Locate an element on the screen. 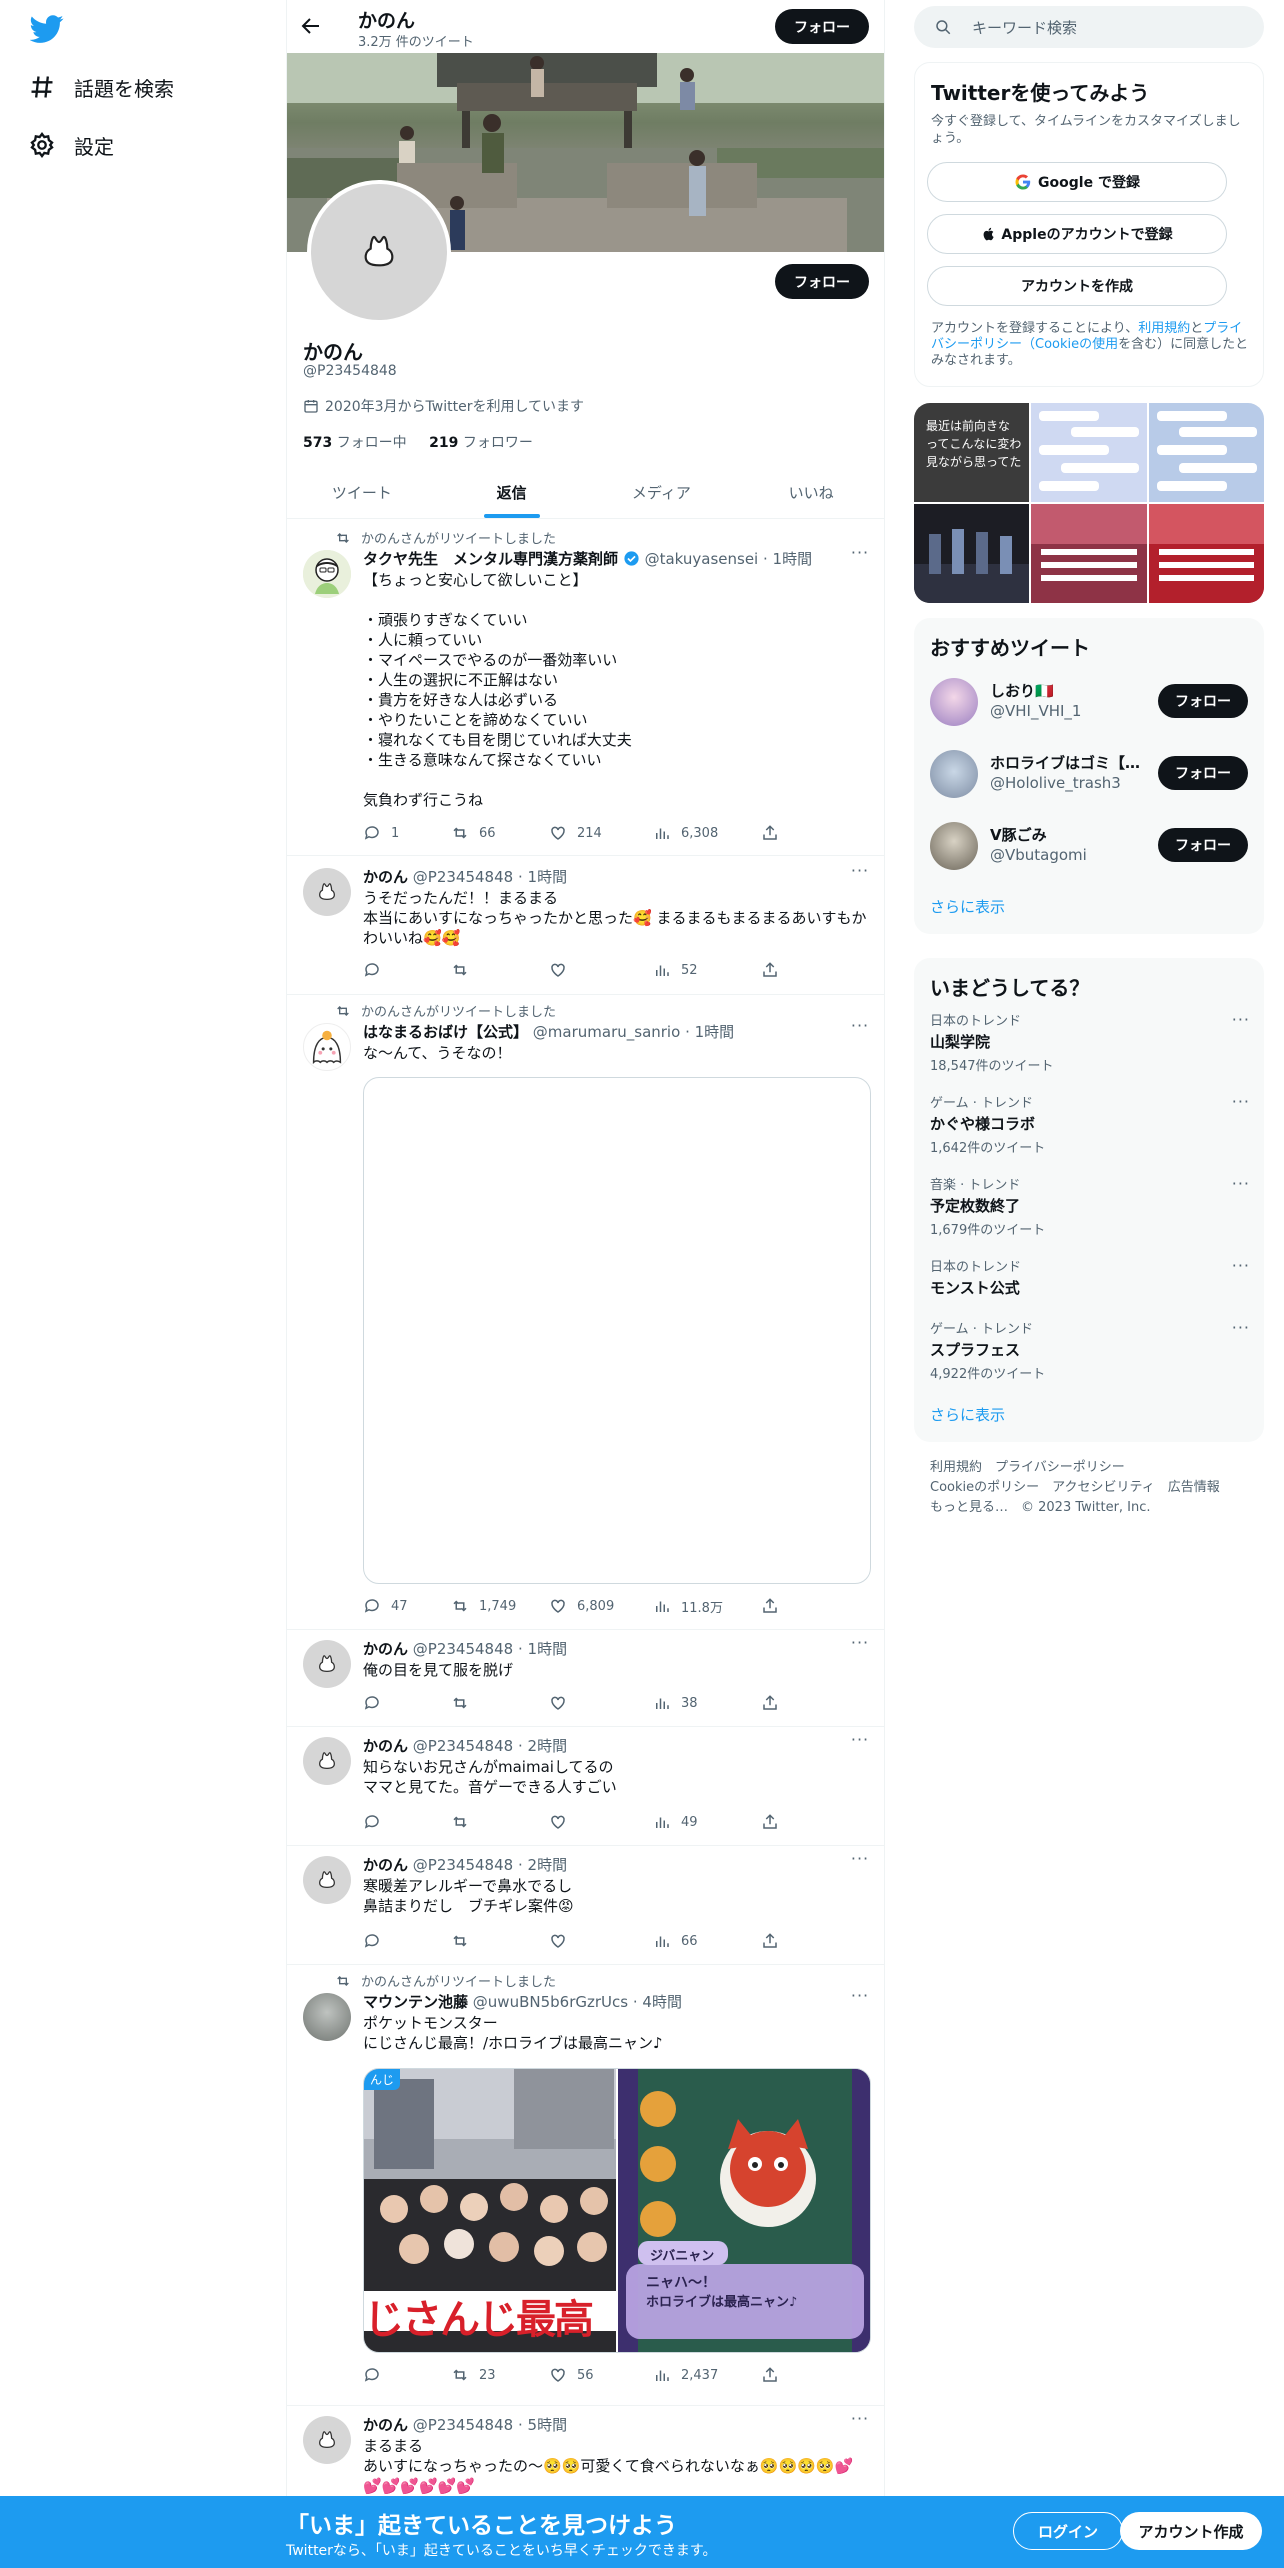 The height and width of the screenshot is (2568, 1284). recommend-user: V豚ごみ @Vbutagomi フォロー is located at coordinates (1090, 846).